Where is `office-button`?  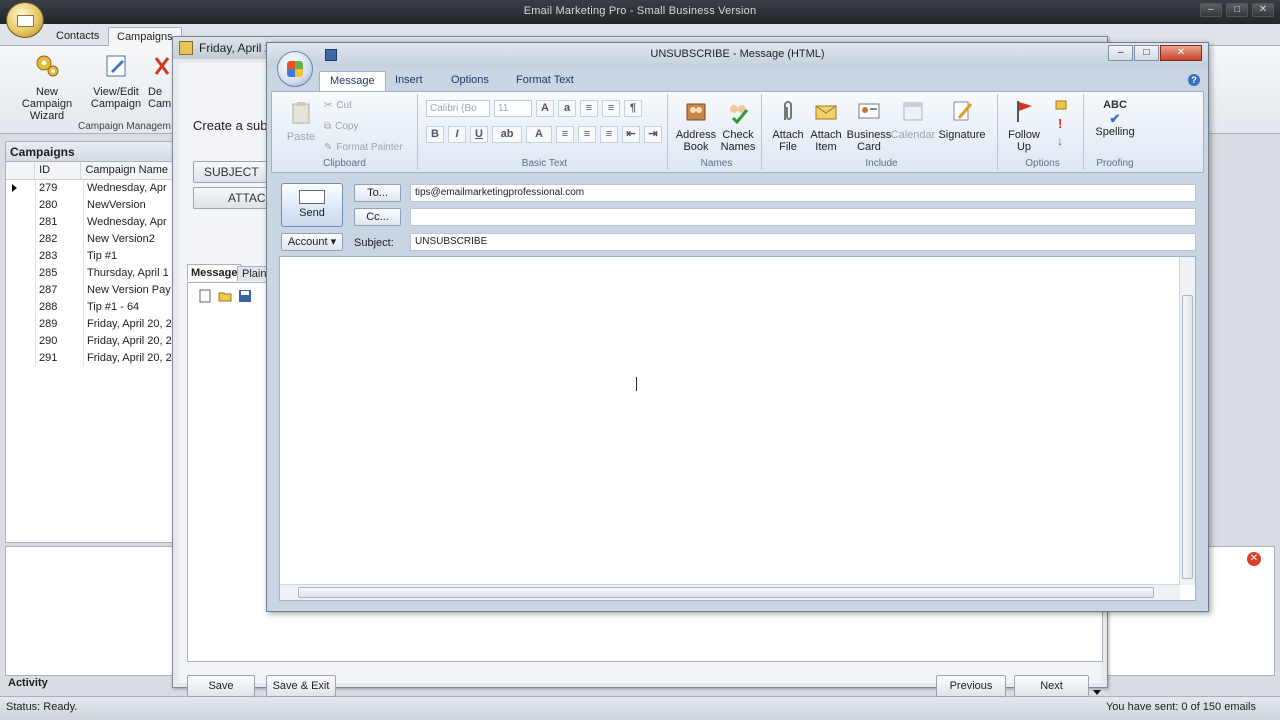
office-button is located at coordinates (295, 69).